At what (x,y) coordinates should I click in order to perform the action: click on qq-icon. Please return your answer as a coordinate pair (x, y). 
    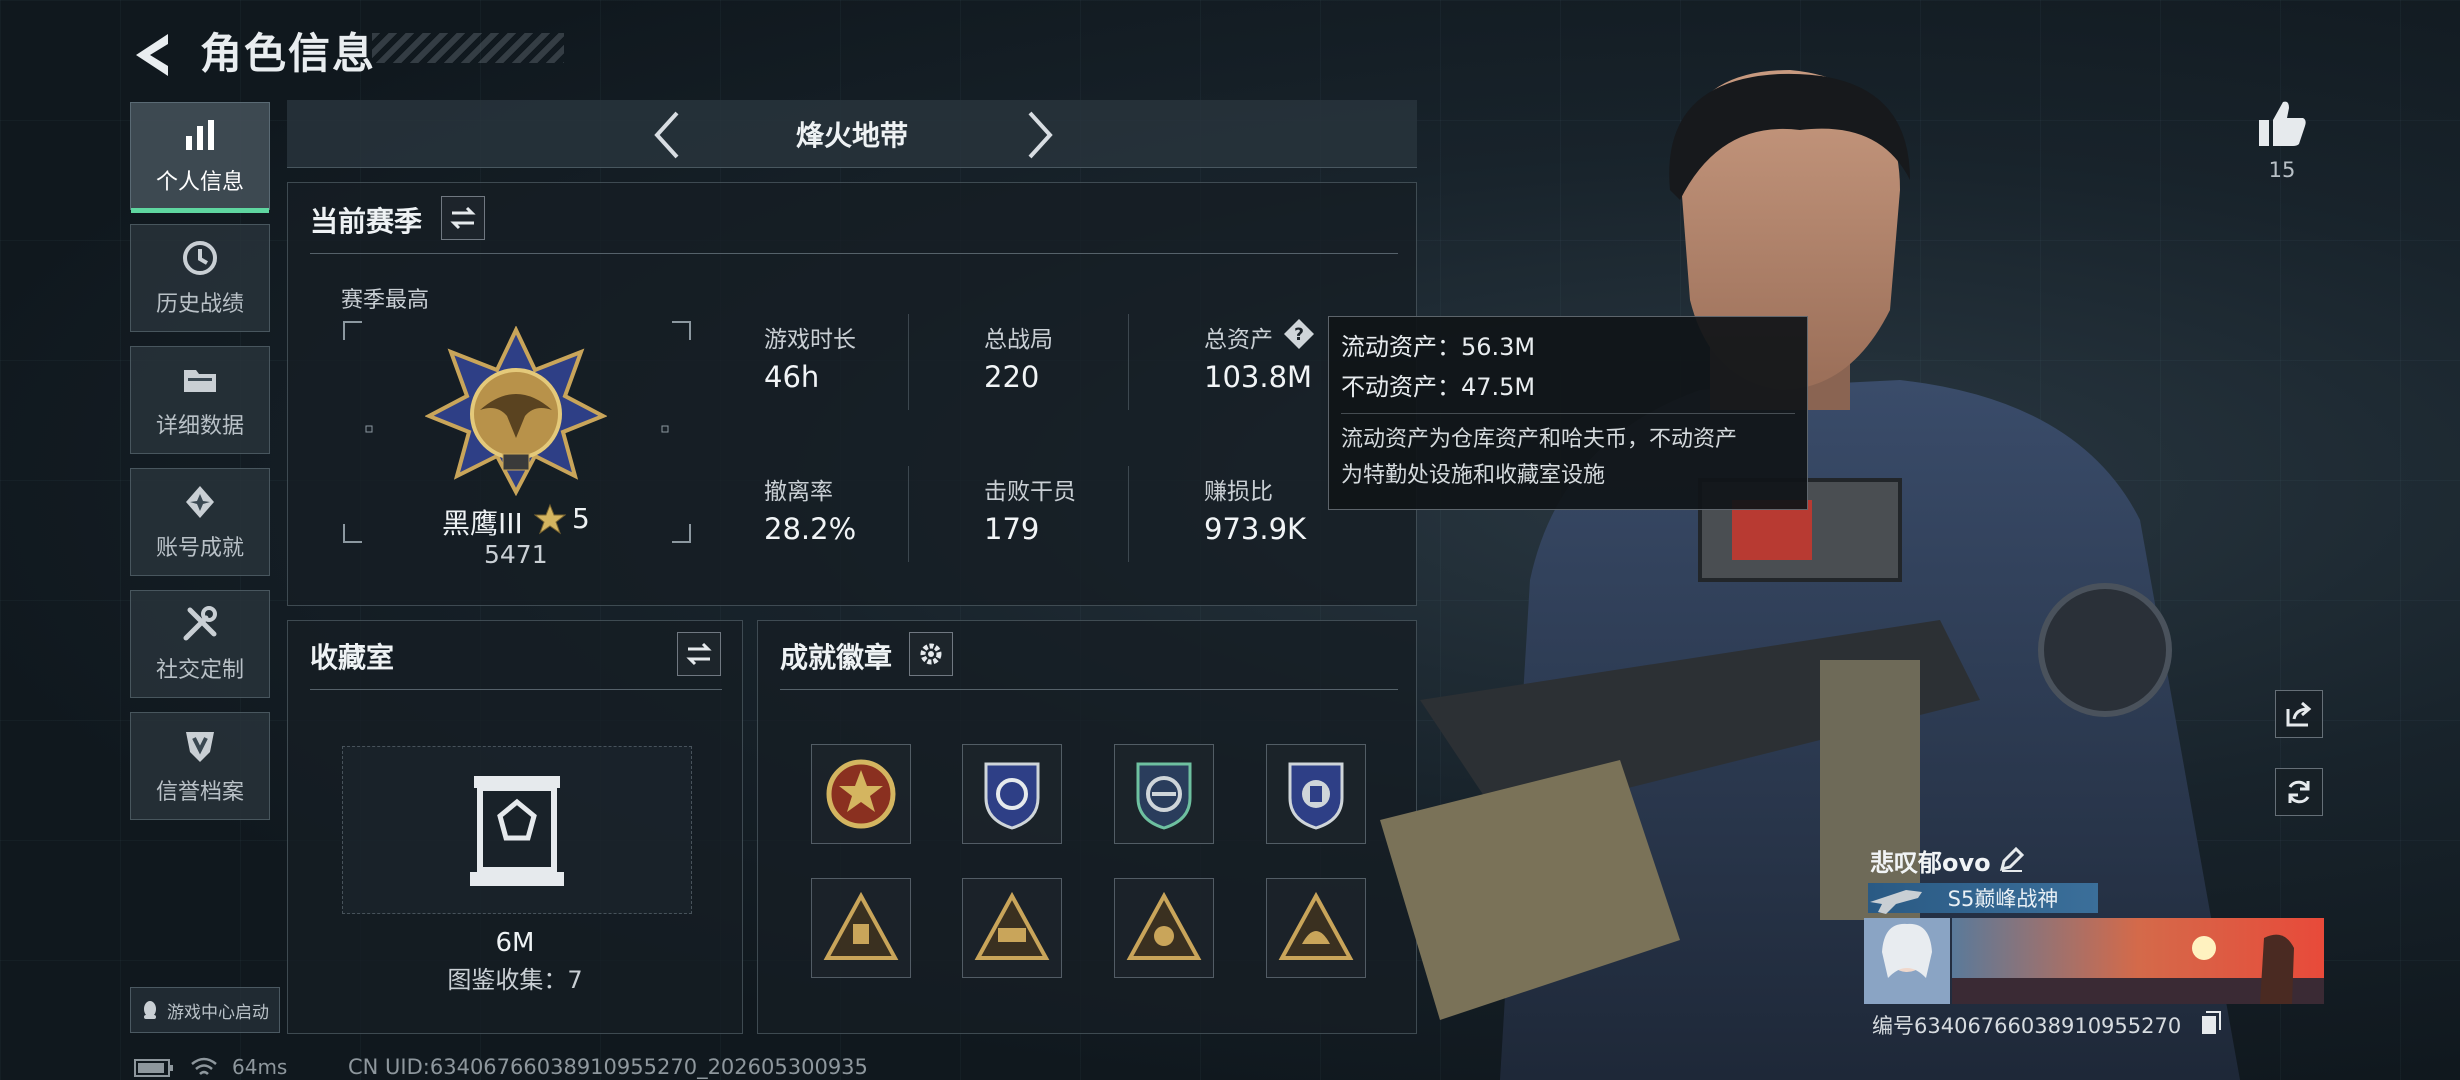
    Looking at the image, I should click on (150, 1010).